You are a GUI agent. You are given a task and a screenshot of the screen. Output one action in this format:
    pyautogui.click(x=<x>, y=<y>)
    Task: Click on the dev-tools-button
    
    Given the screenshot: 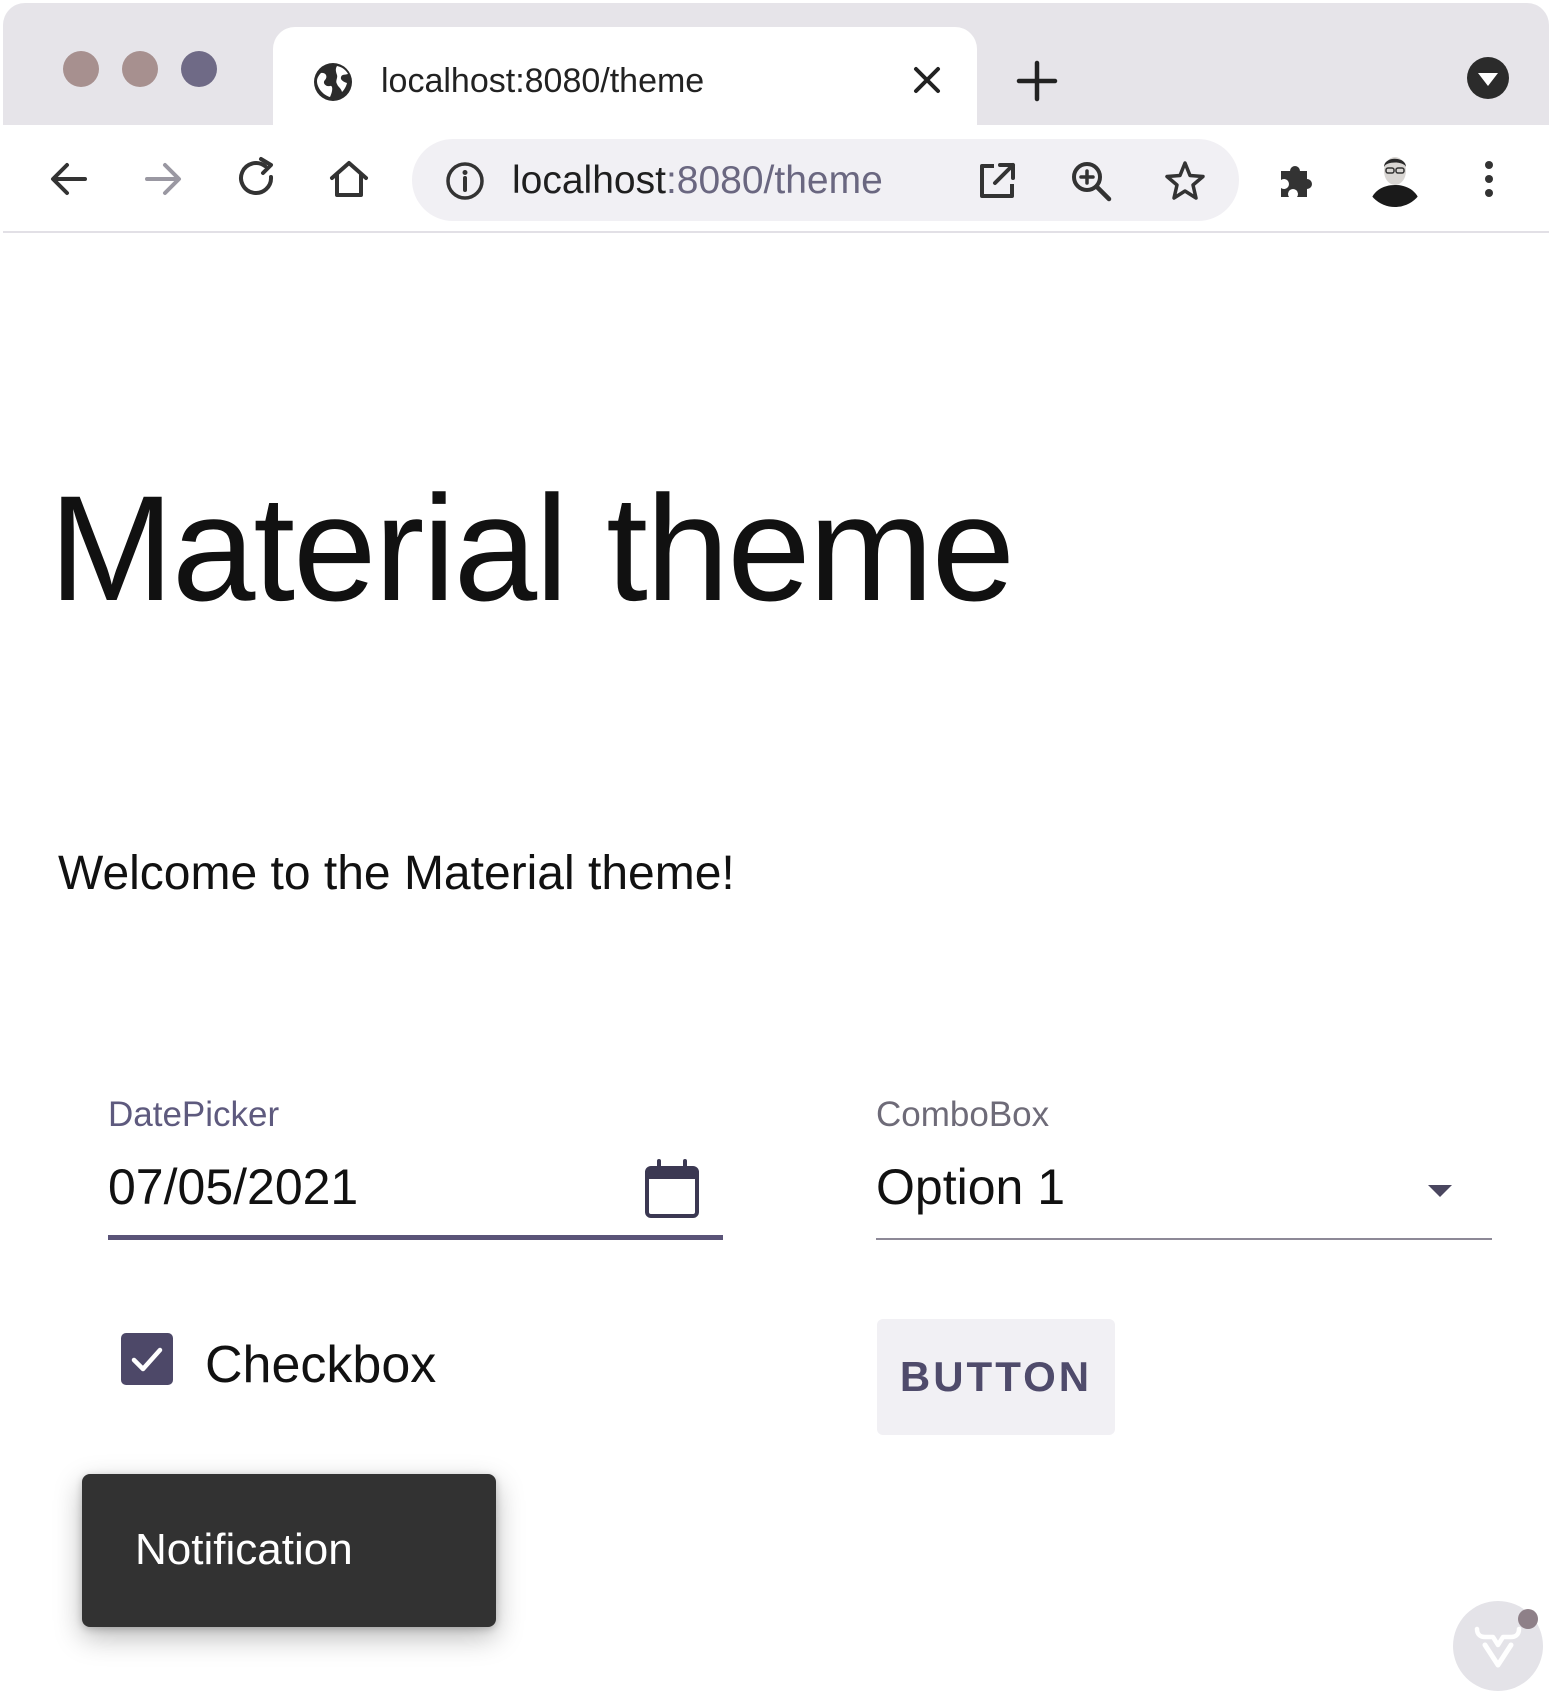 What is the action you would take?
    pyautogui.click(x=1498, y=1646)
    